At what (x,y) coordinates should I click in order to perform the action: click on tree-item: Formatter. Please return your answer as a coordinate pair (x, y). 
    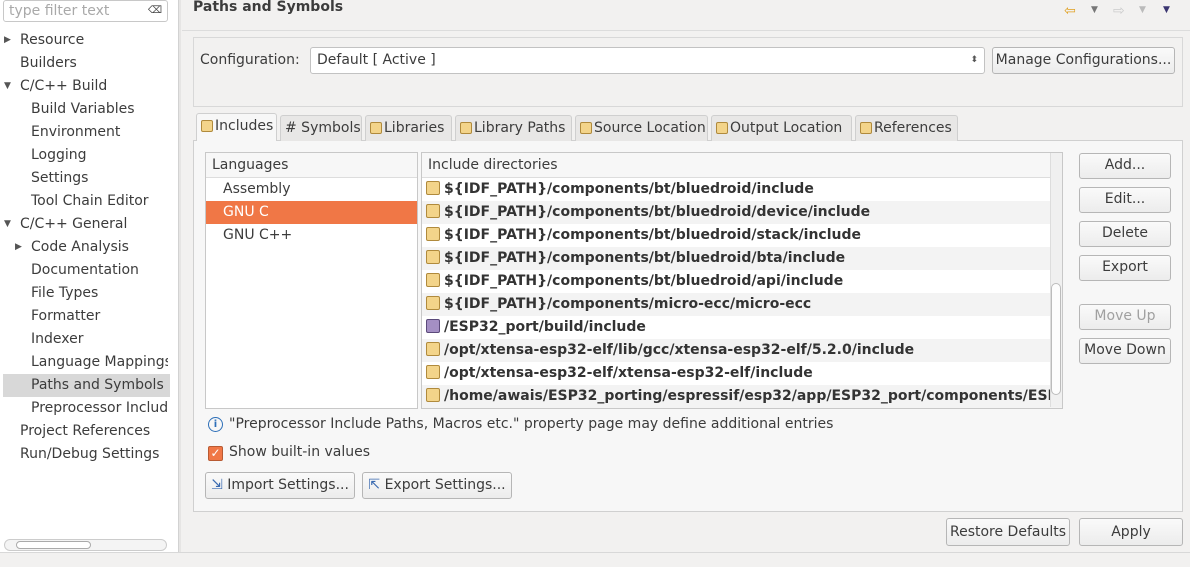
    Looking at the image, I should click on (84, 316).